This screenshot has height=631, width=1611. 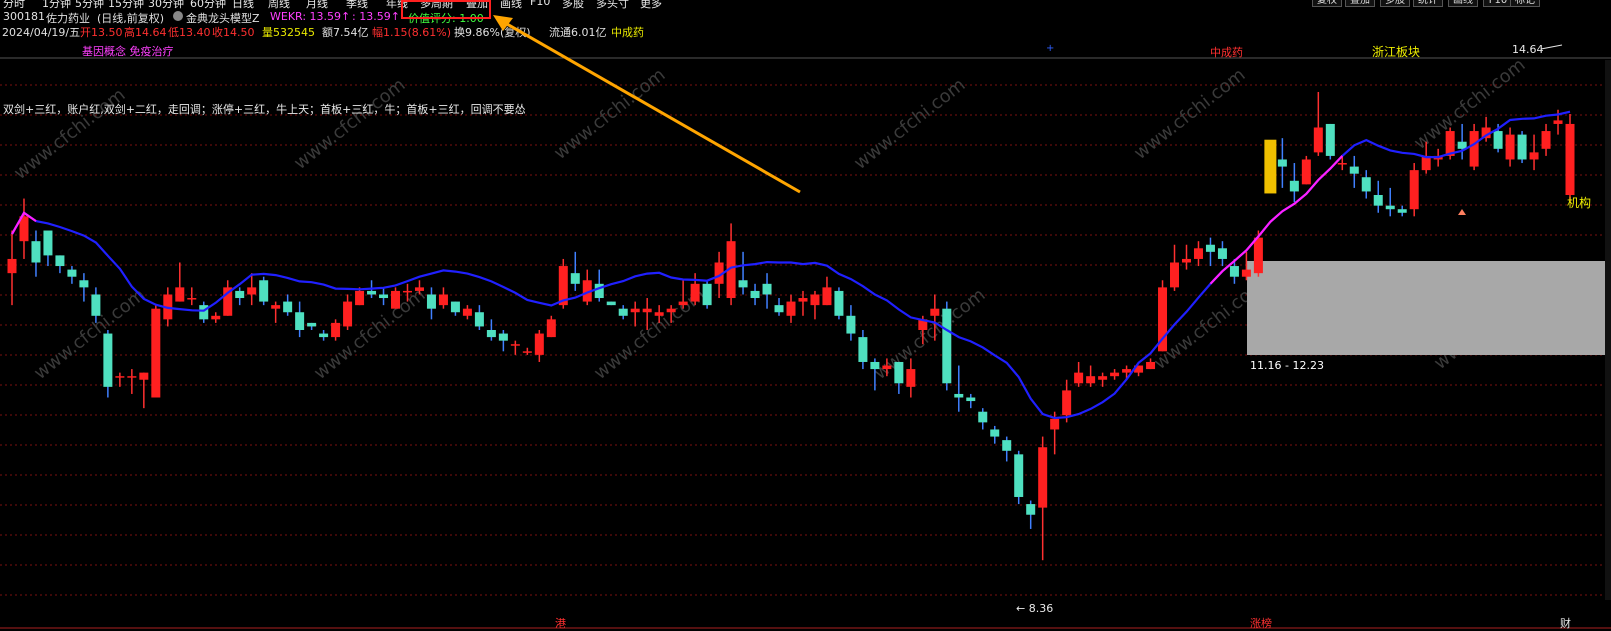 I want to click on sector-tag: 中成药, so click(x=1226, y=52).